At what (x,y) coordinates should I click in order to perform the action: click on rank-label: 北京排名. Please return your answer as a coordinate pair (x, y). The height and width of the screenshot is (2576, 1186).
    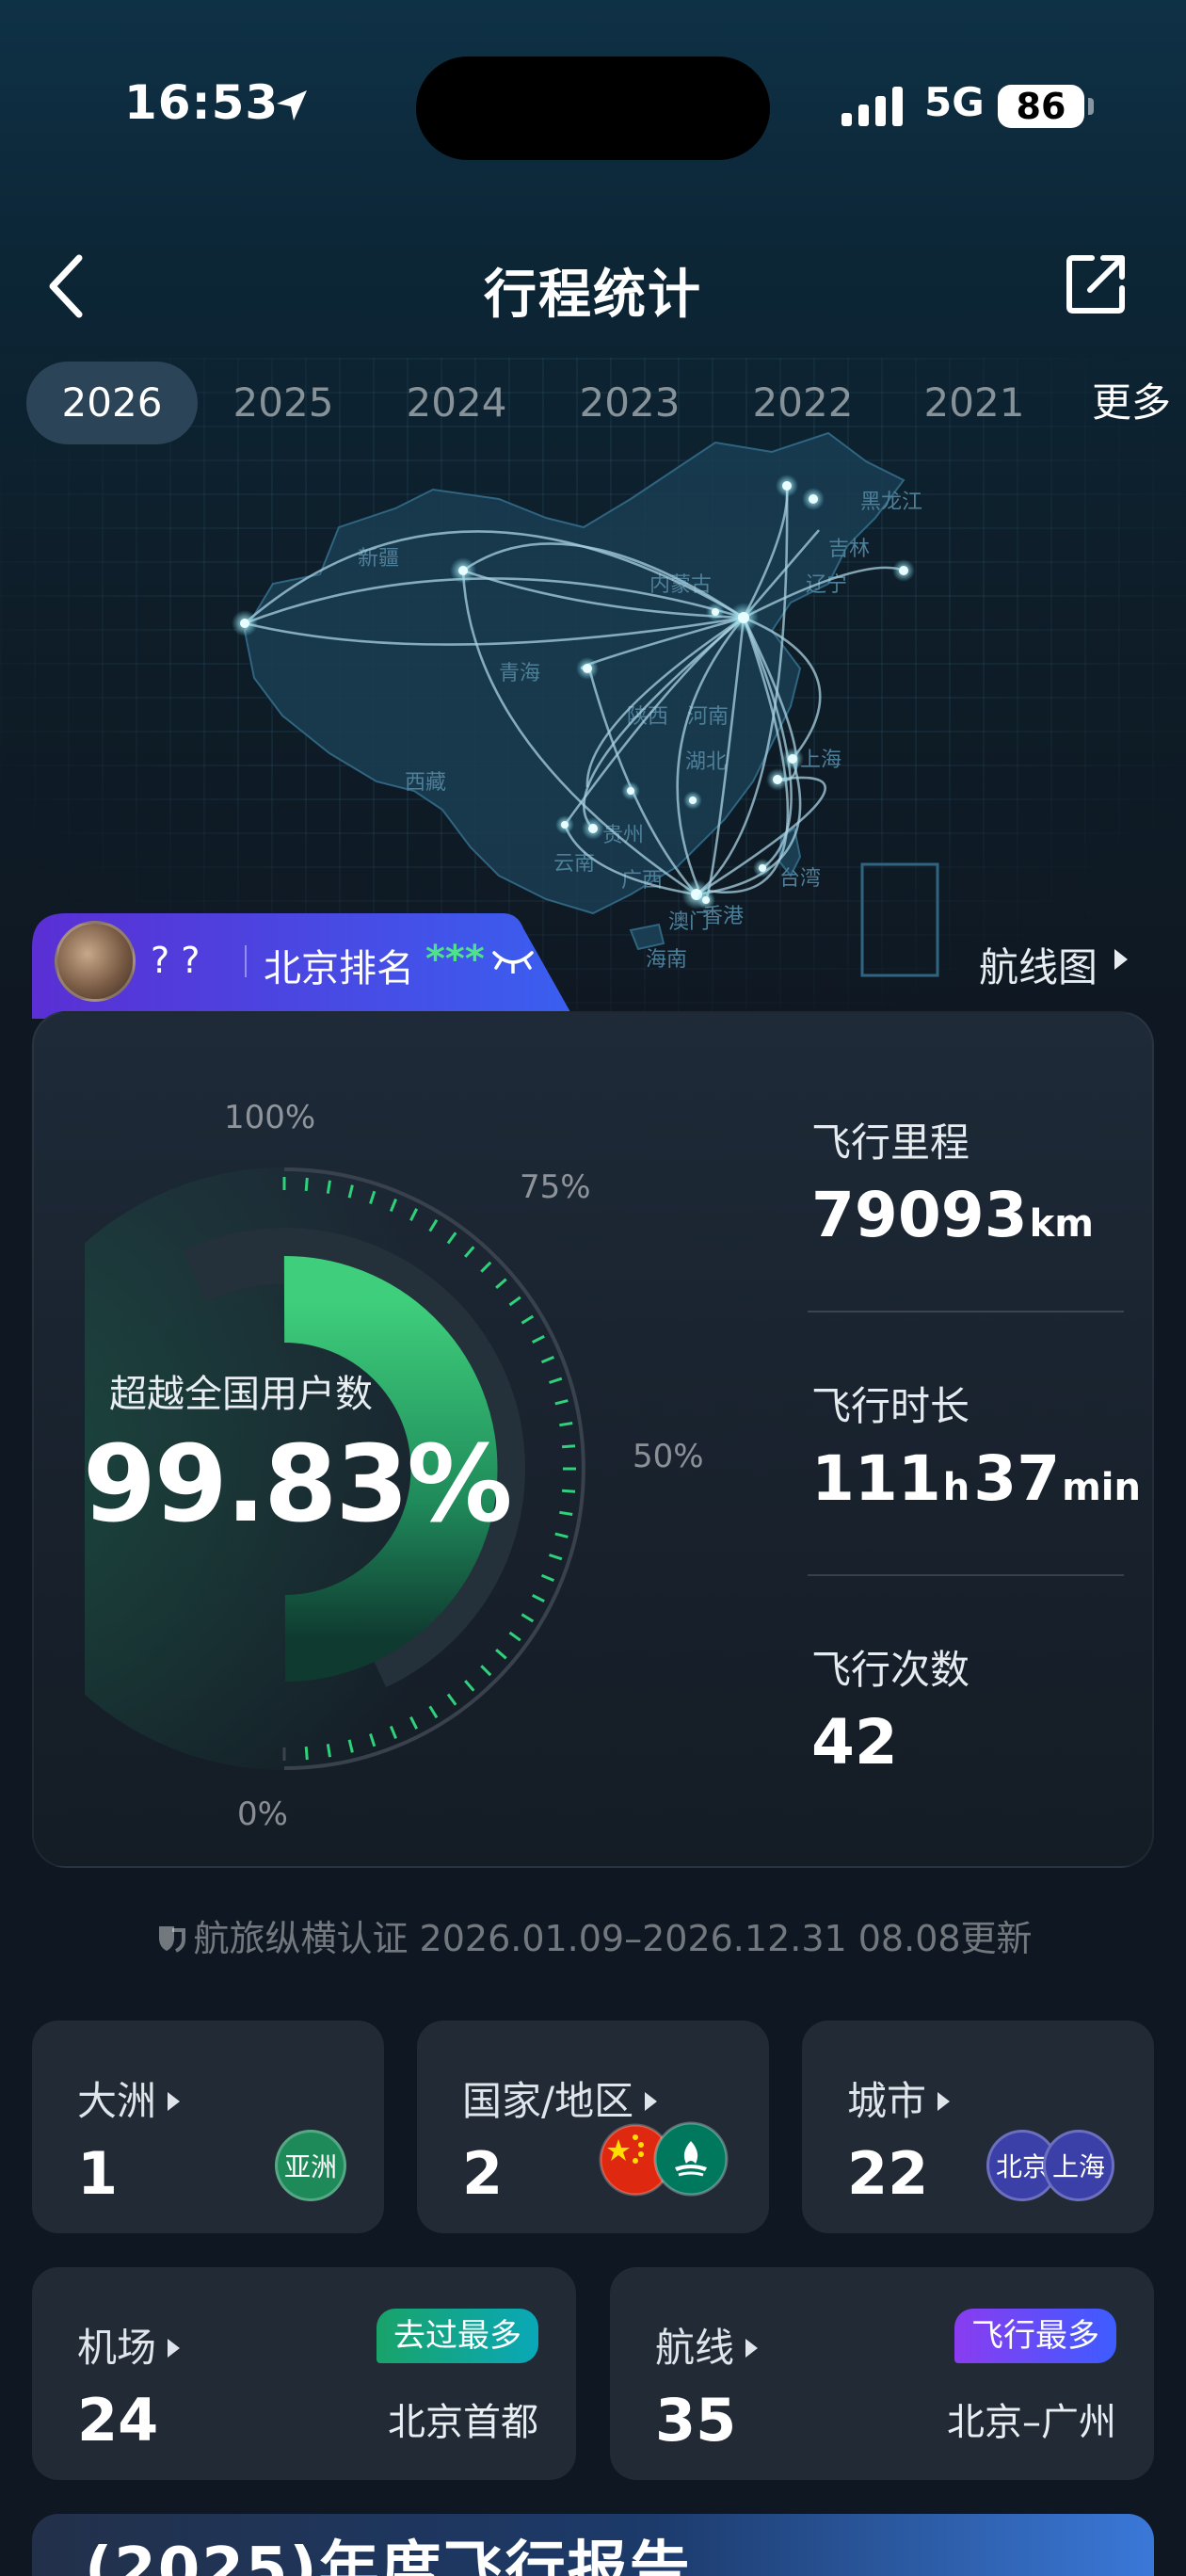
    Looking at the image, I should click on (339, 968).